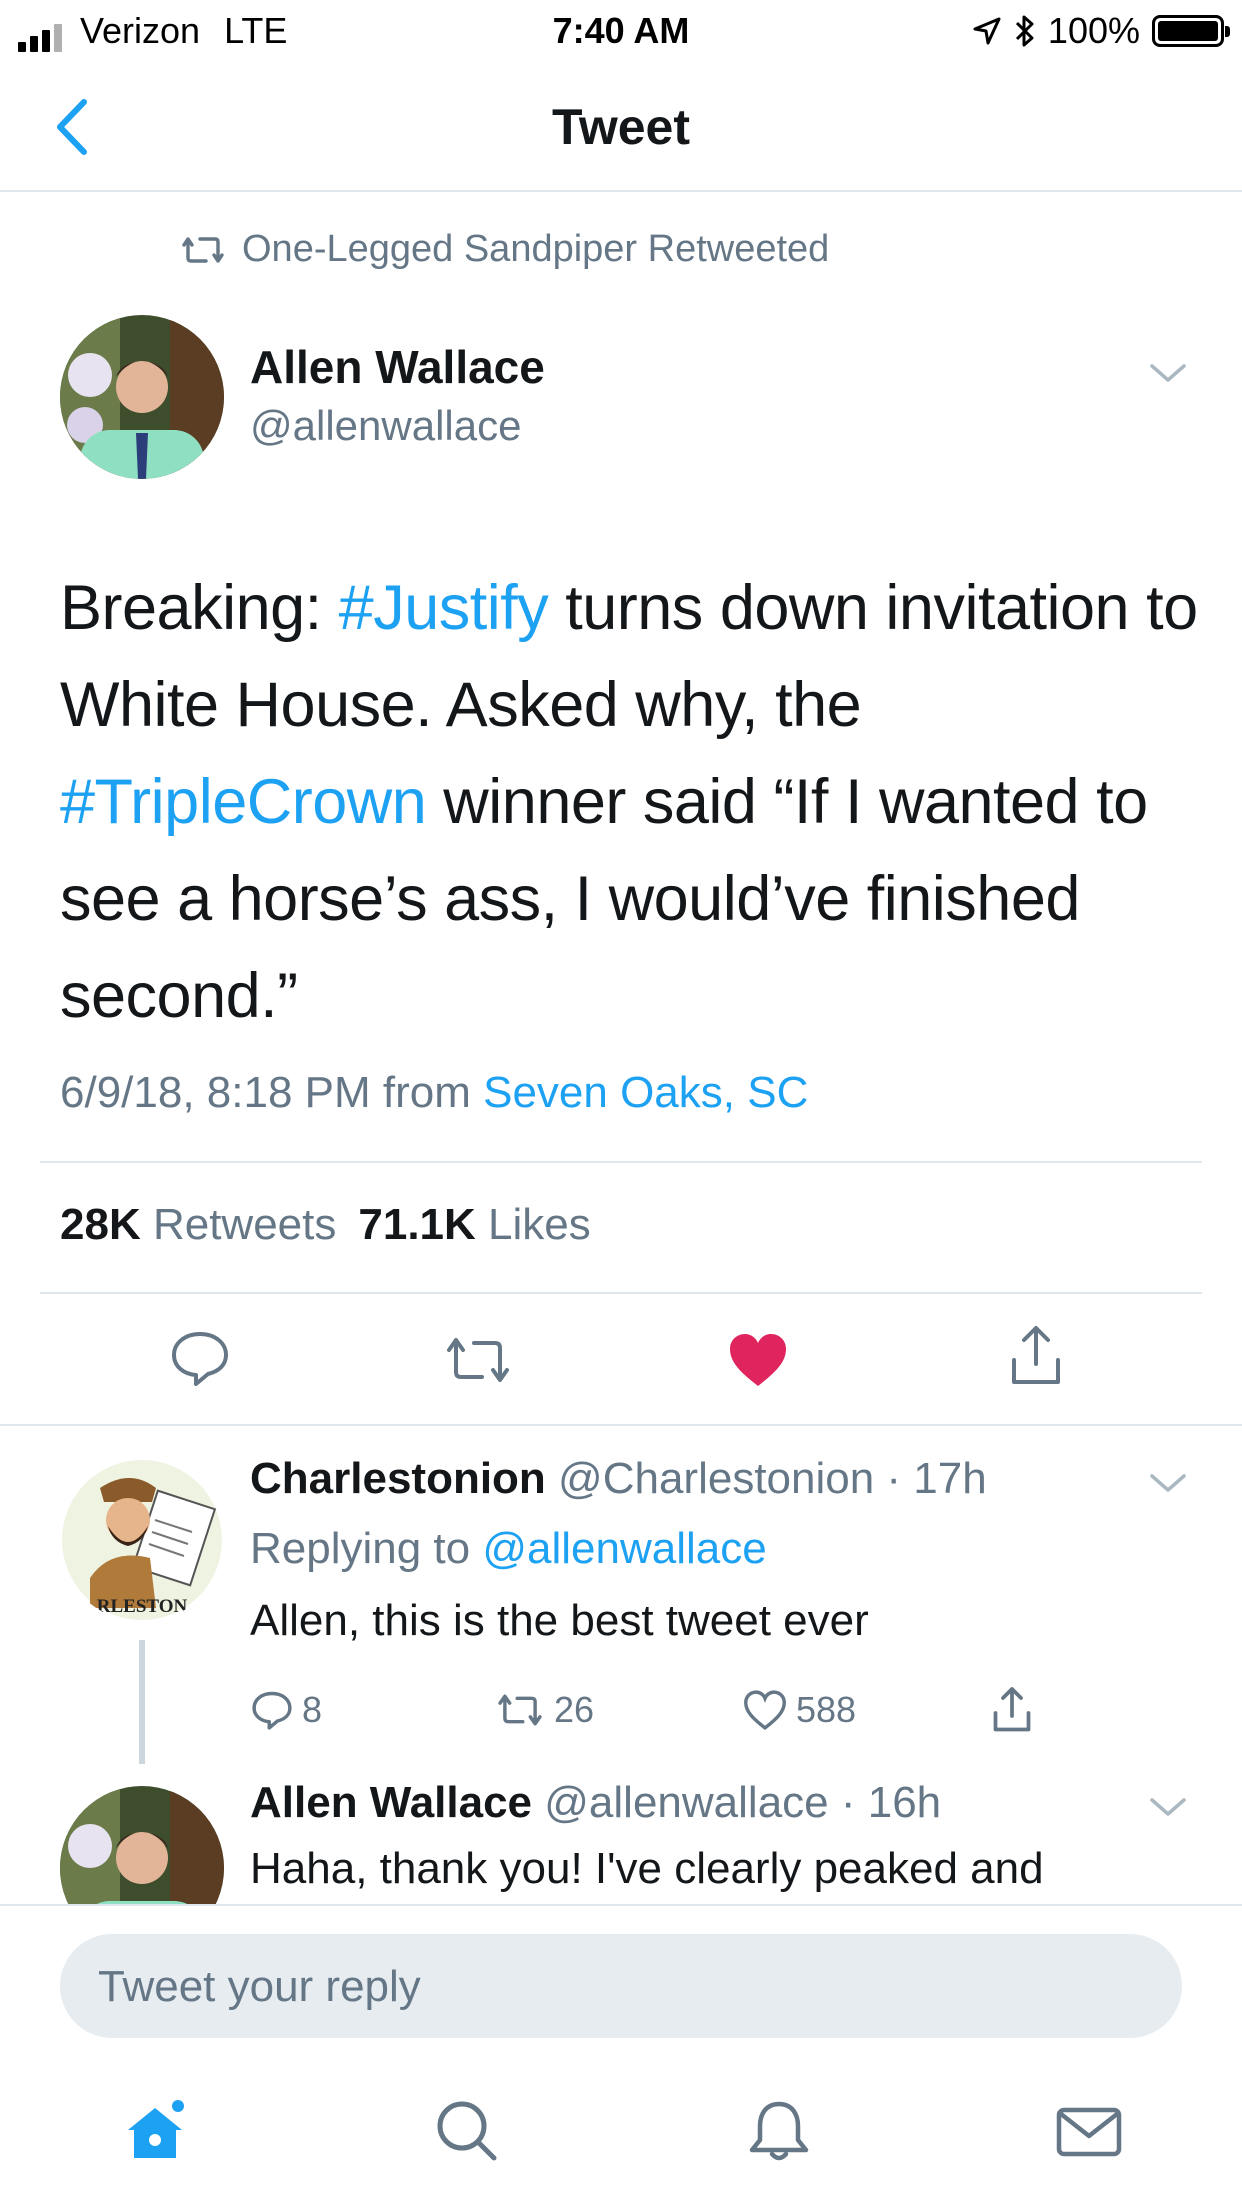 The width and height of the screenshot is (1242, 2208). I want to click on author-handle: @allenwallace, so click(385, 426).